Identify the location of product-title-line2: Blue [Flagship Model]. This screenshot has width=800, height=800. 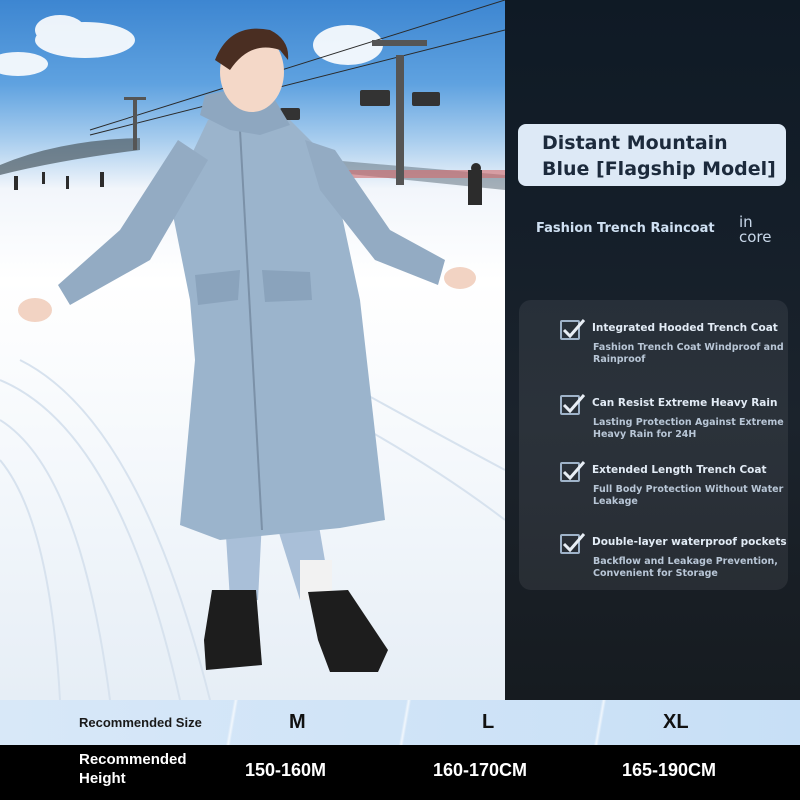
(659, 169).